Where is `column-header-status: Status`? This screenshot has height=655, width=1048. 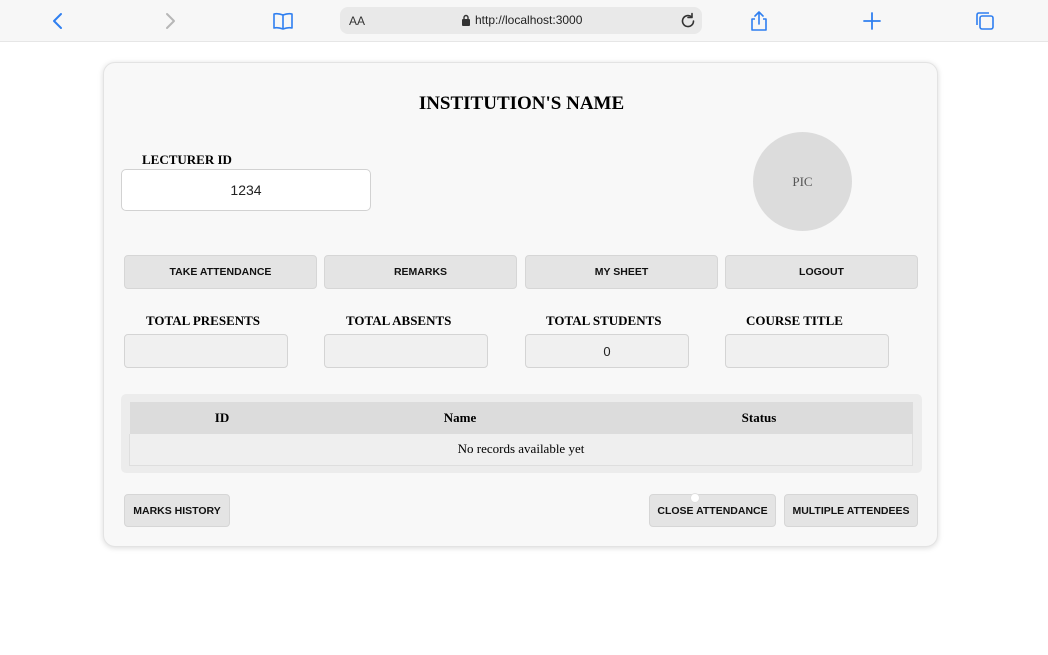 column-header-status: Status is located at coordinates (759, 418).